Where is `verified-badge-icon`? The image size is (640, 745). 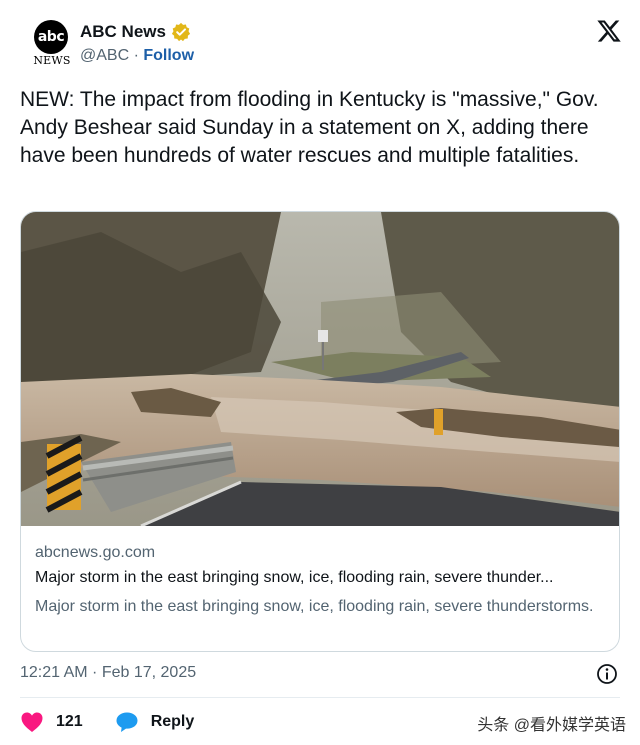 verified-badge-icon is located at coordinates (181, 32).